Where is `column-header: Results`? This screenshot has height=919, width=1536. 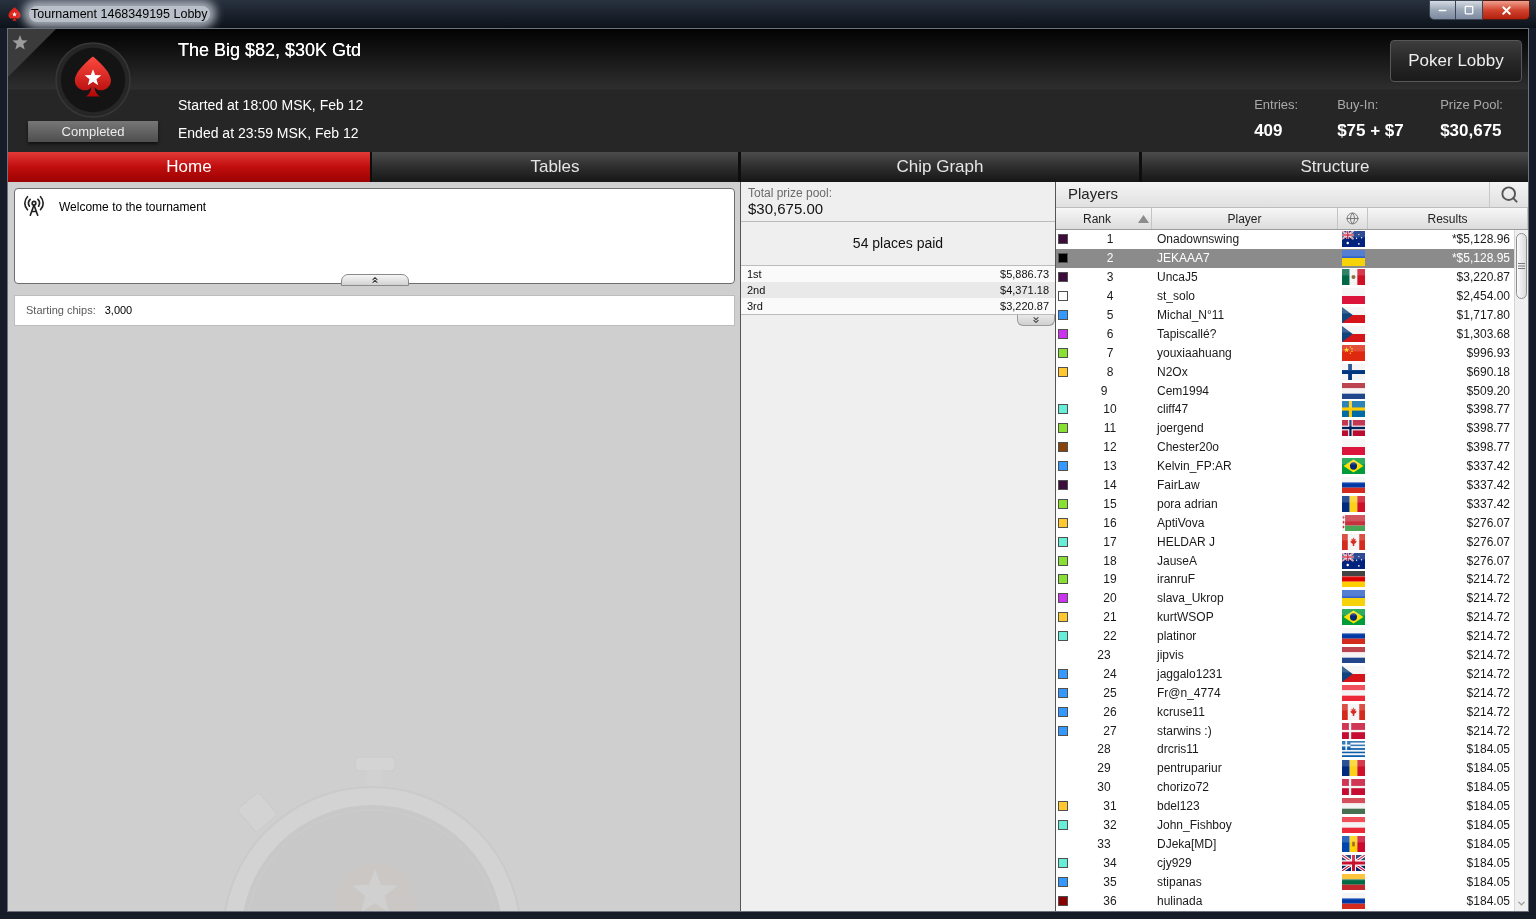 column-header: Results is located at coordinates (1448, 218).